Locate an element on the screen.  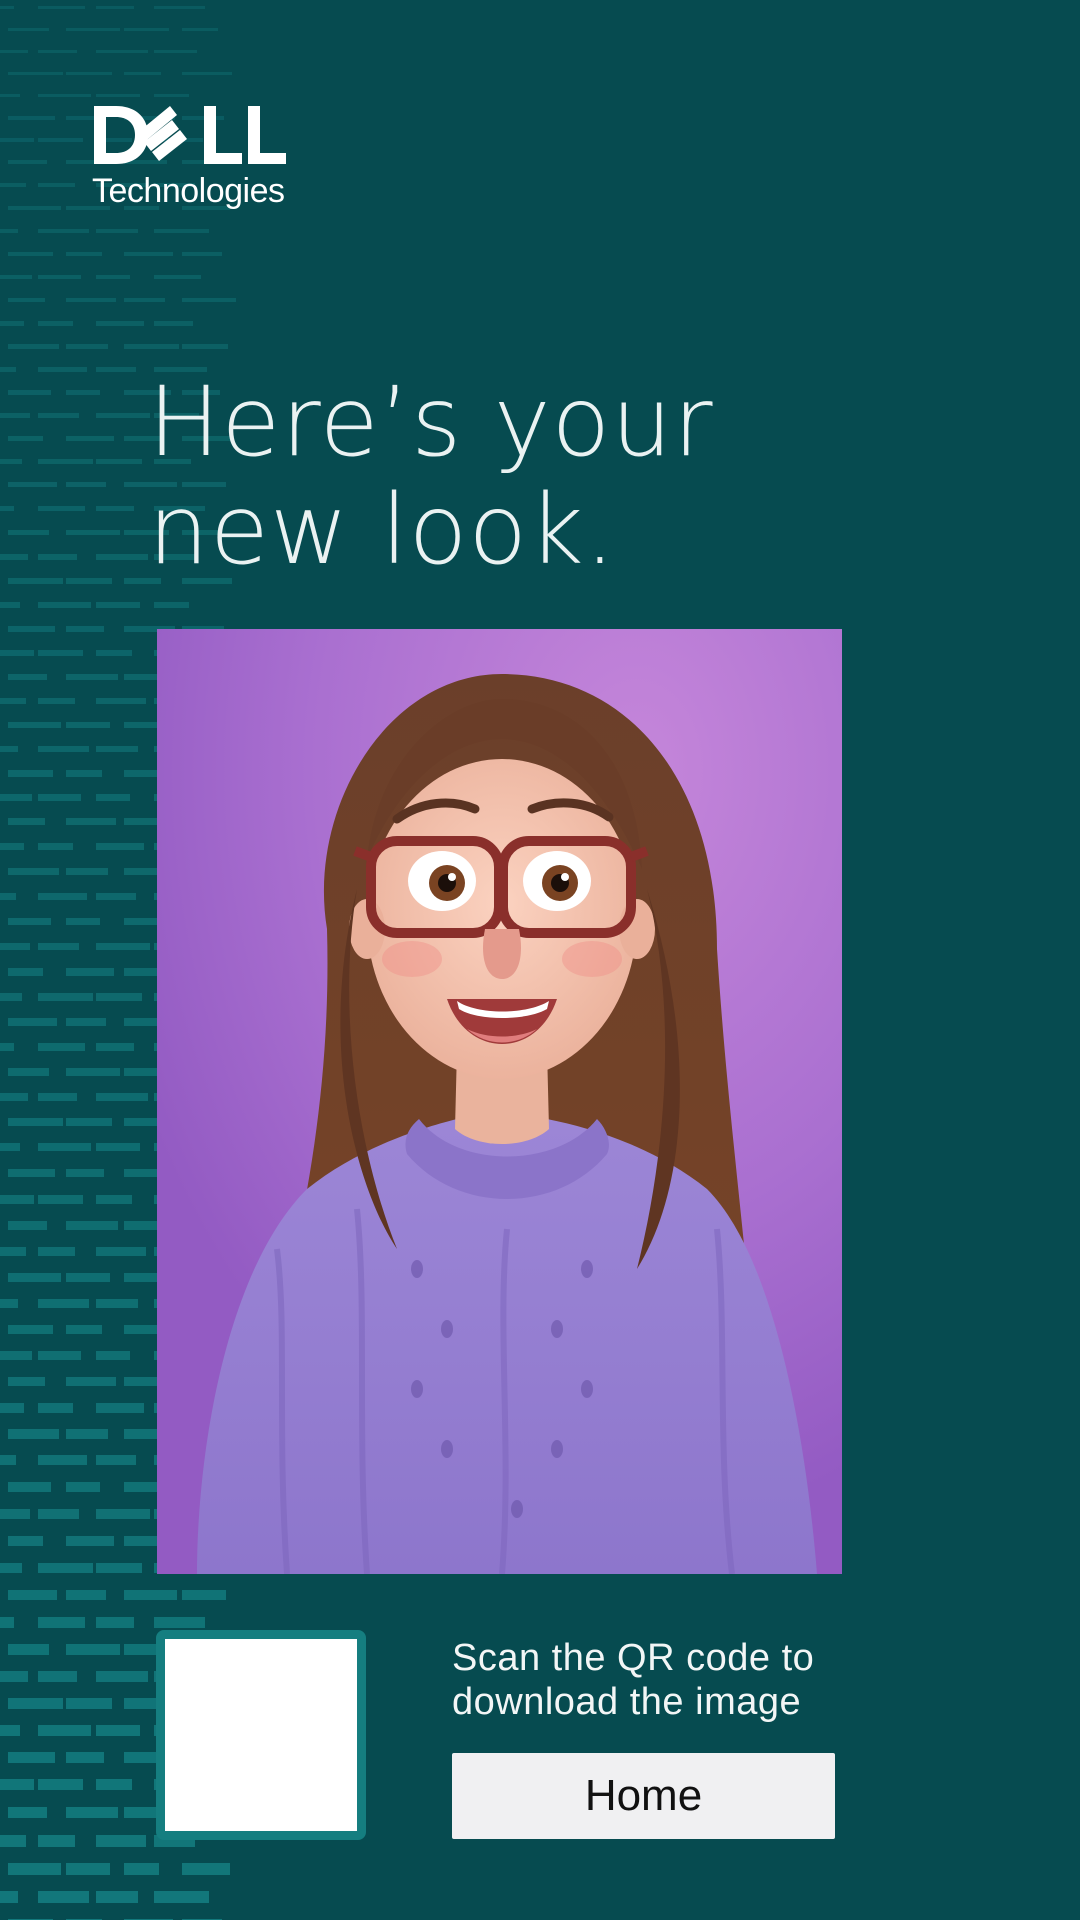
dell-technologies-logo: Technologies is located at coordinates (197, 156).